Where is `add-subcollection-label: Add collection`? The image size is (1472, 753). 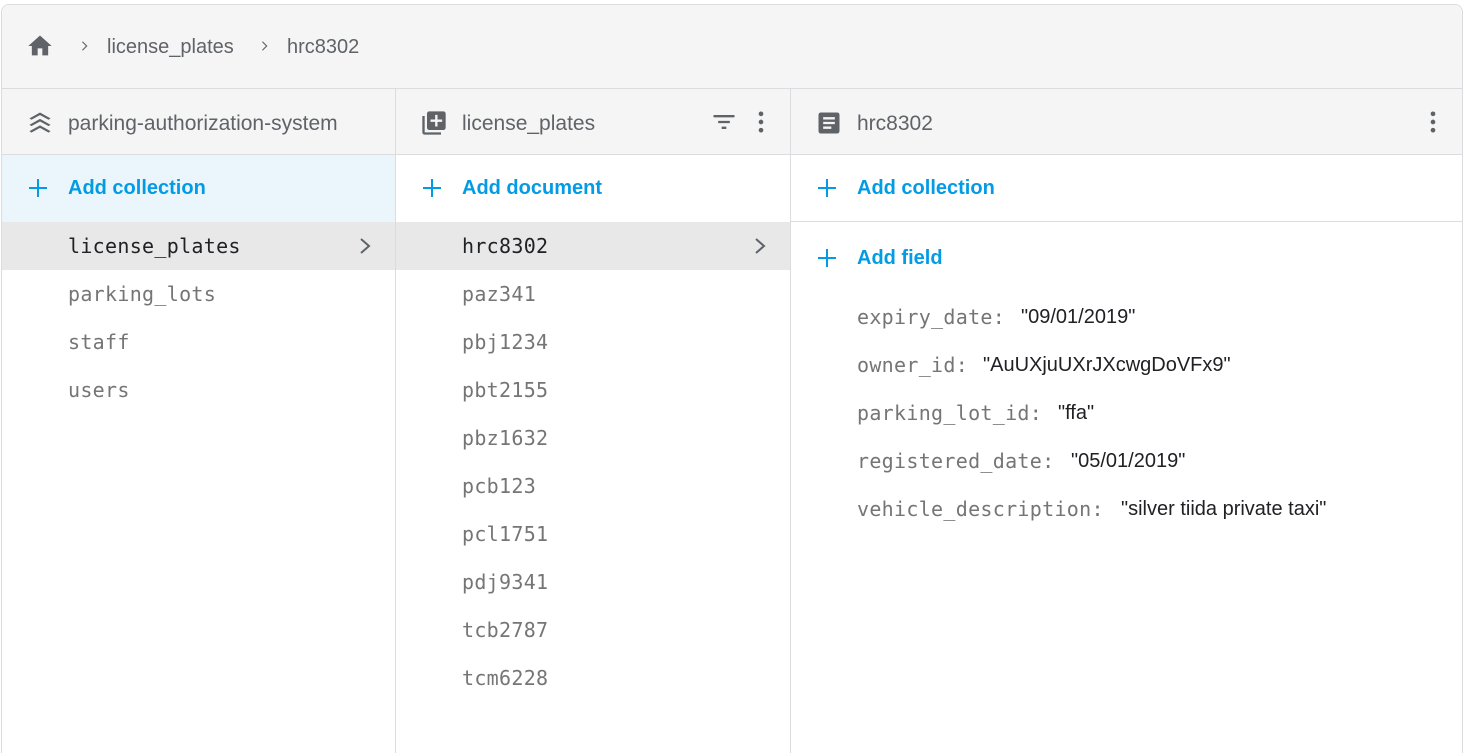
add-subcollection-label: Add collection is located at coordinates (926, 188).